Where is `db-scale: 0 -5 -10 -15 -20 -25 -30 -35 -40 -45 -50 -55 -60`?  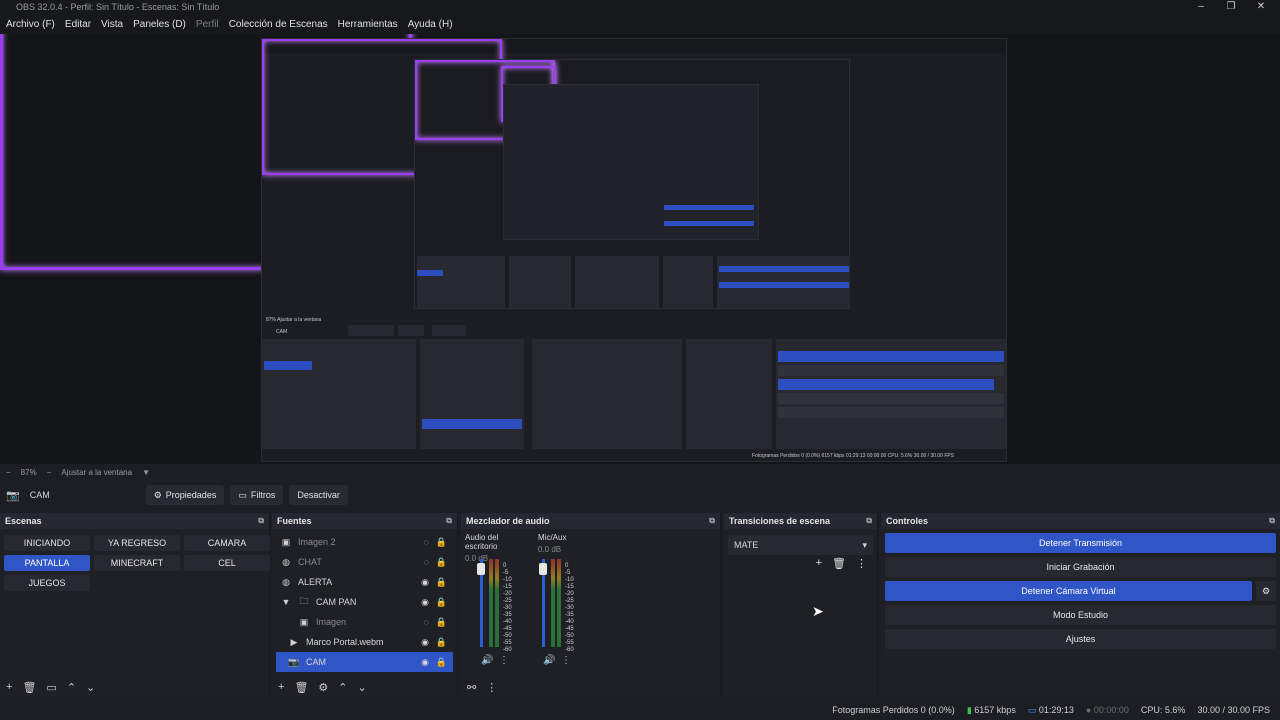
db-scale: 0 -5 -10 -15 -20 -25 -30 -35 -40 -45 -50 -55 -60 is located at coordinates (569, 608).